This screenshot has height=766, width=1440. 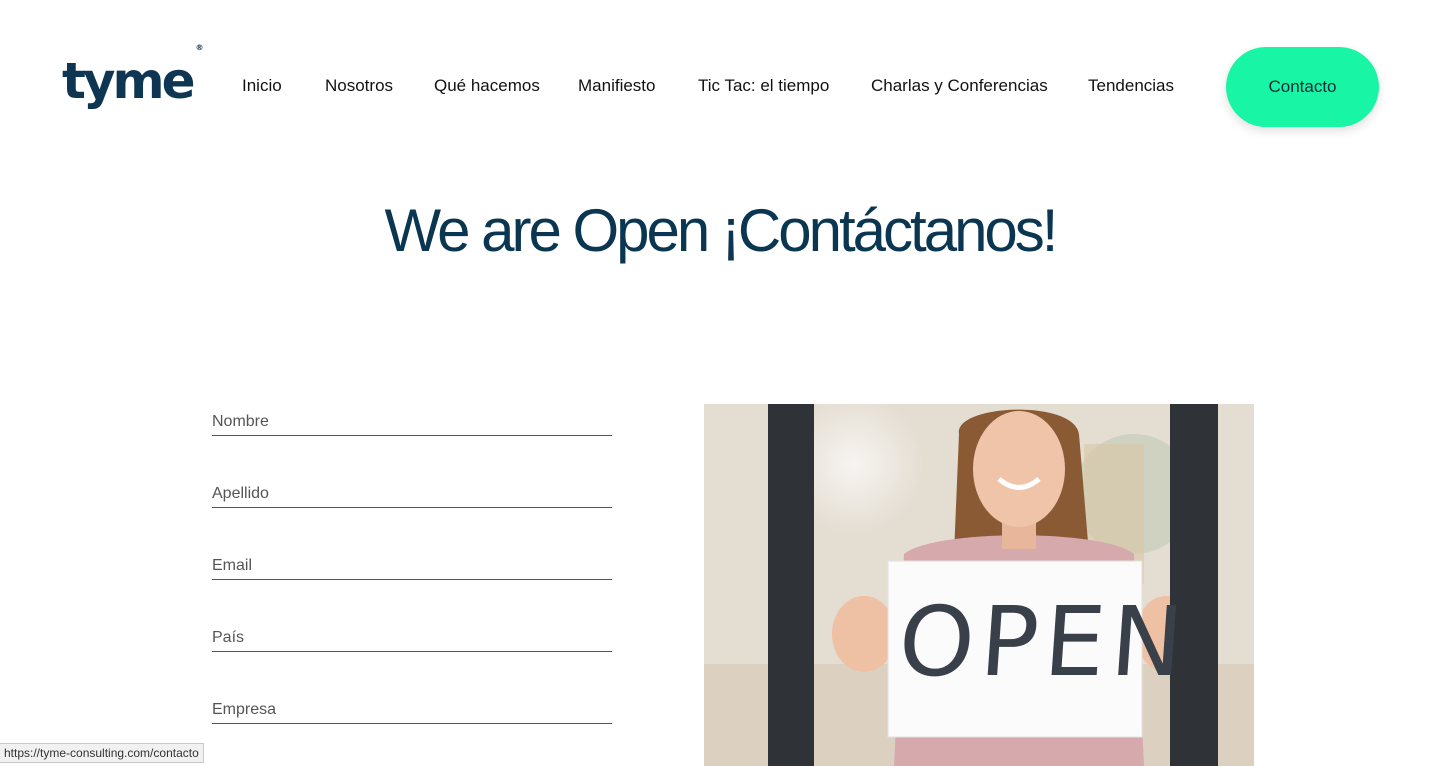 What do you see at coordinates (721, 230) in the screenshot?
I see `page-title: We are Open ¡Contáctanos!` at bounding box center [721, 230].